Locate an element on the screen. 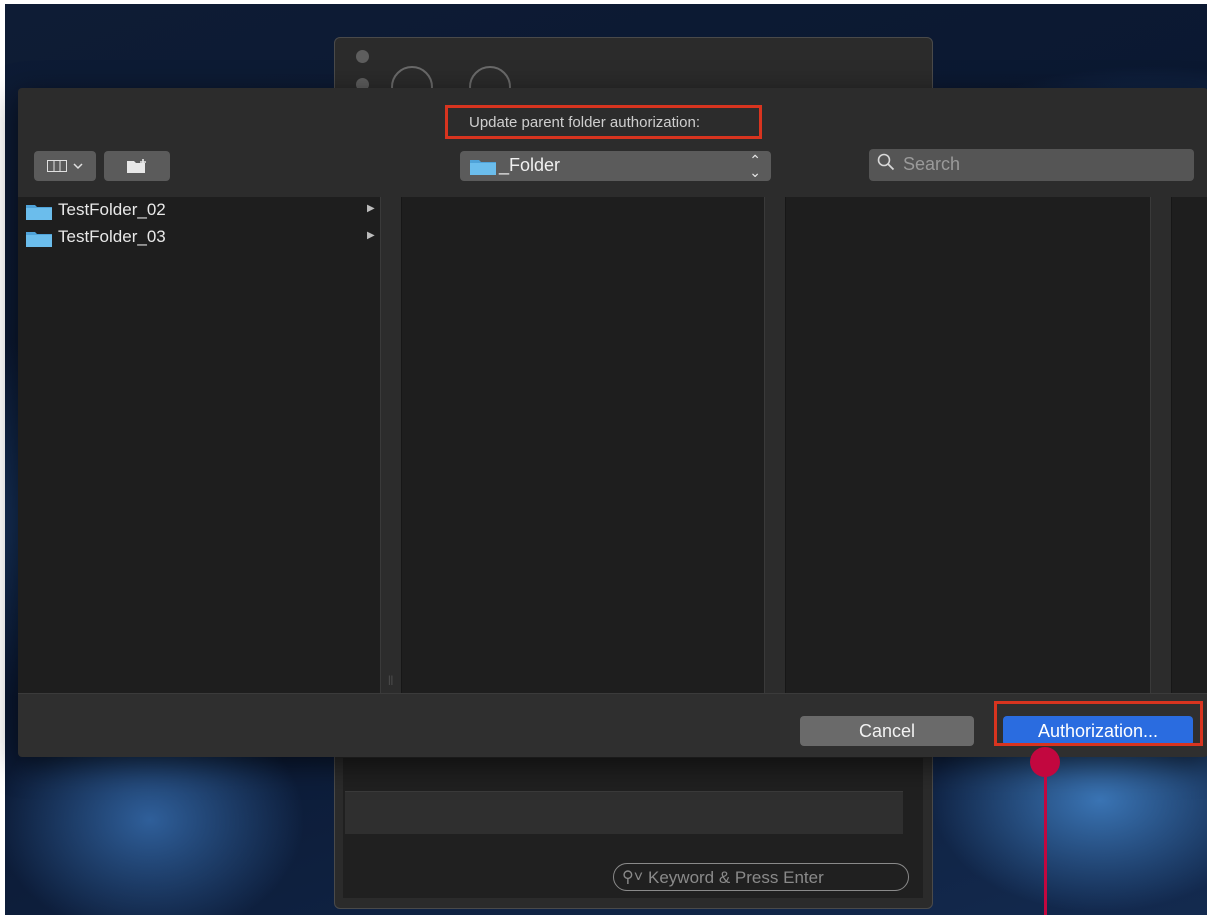 This screenshot has width=1207, height=915. folder-name: TestFolder_02 is located at coordinates (112, 209).